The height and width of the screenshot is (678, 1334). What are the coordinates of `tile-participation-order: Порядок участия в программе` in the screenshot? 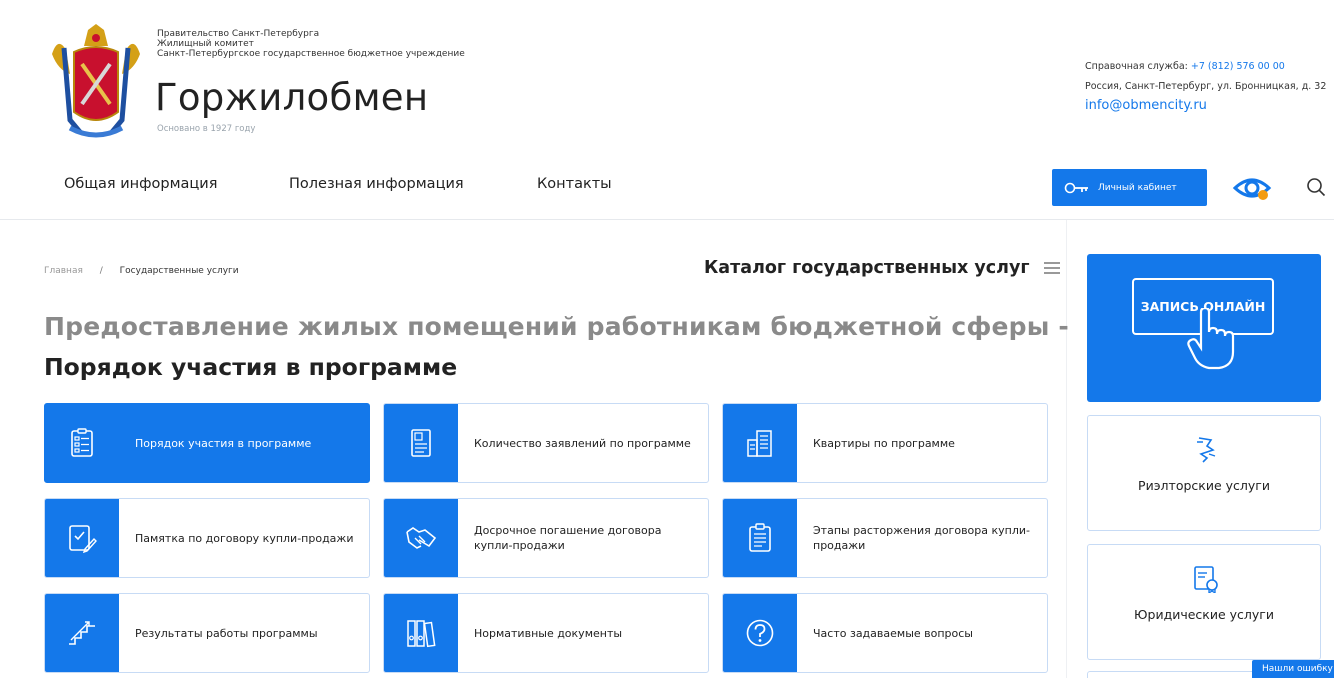 It's located at (207, 443).